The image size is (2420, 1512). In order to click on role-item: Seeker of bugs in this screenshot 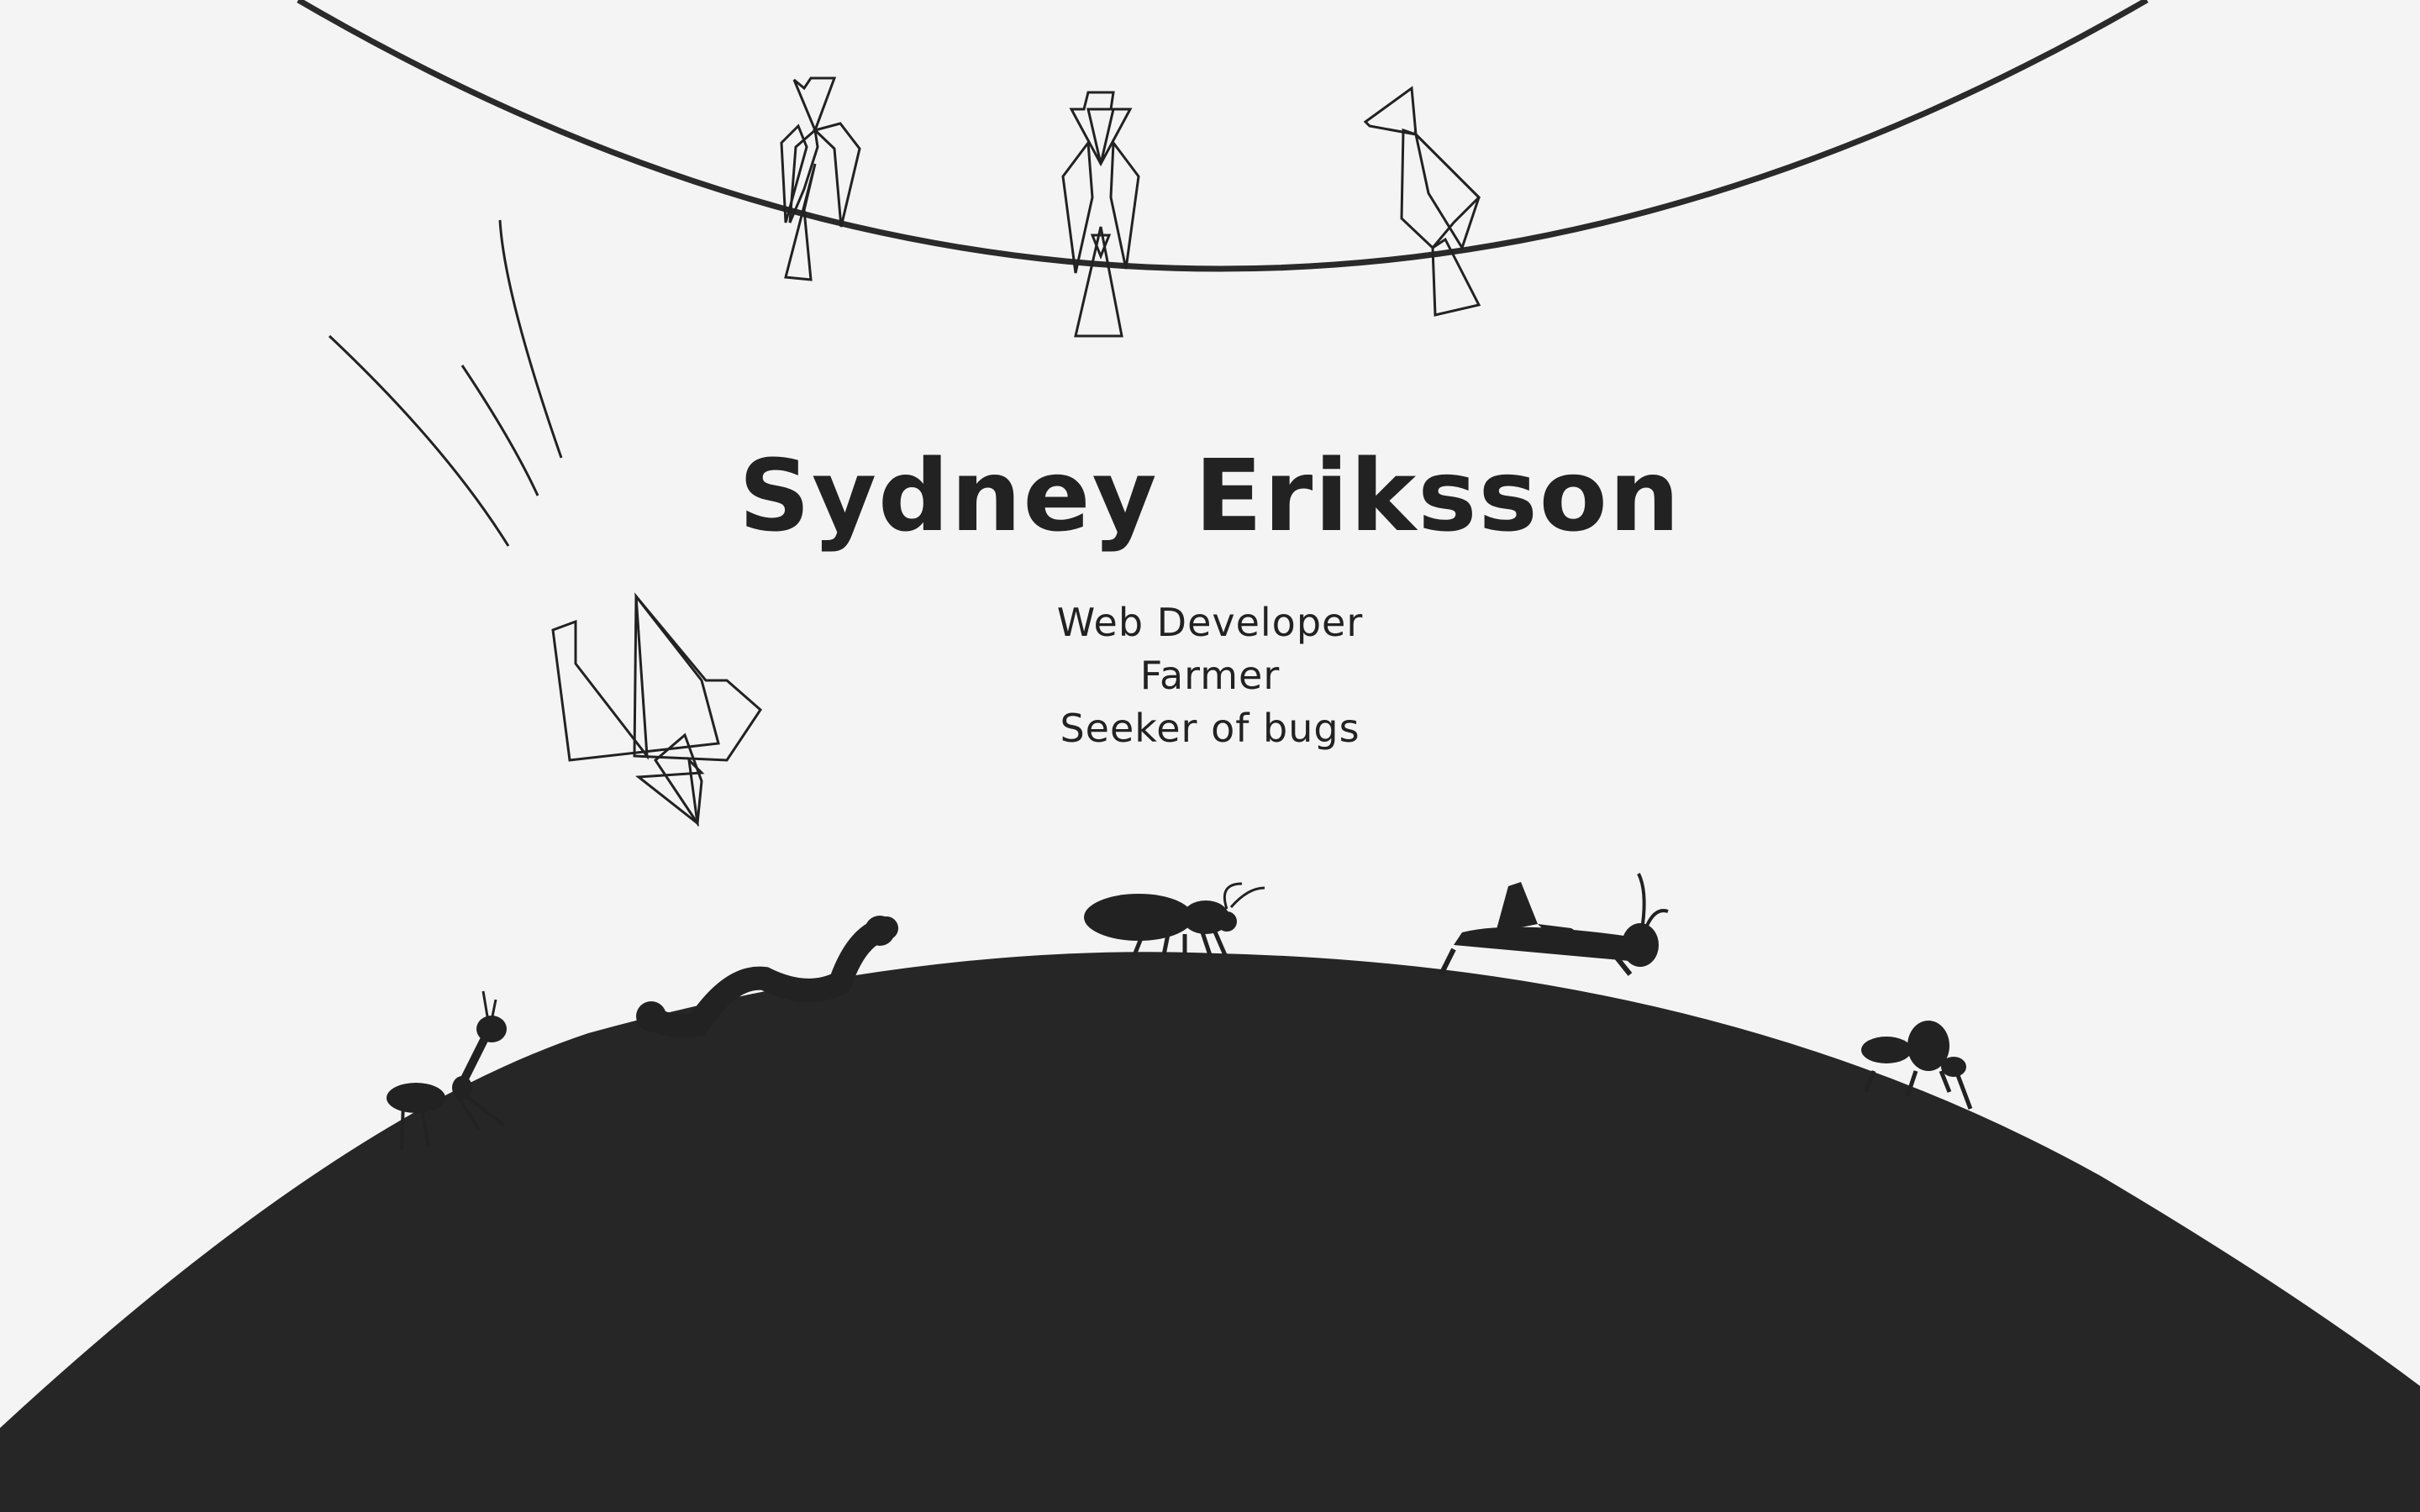, I will do `click(1210, 728)`.